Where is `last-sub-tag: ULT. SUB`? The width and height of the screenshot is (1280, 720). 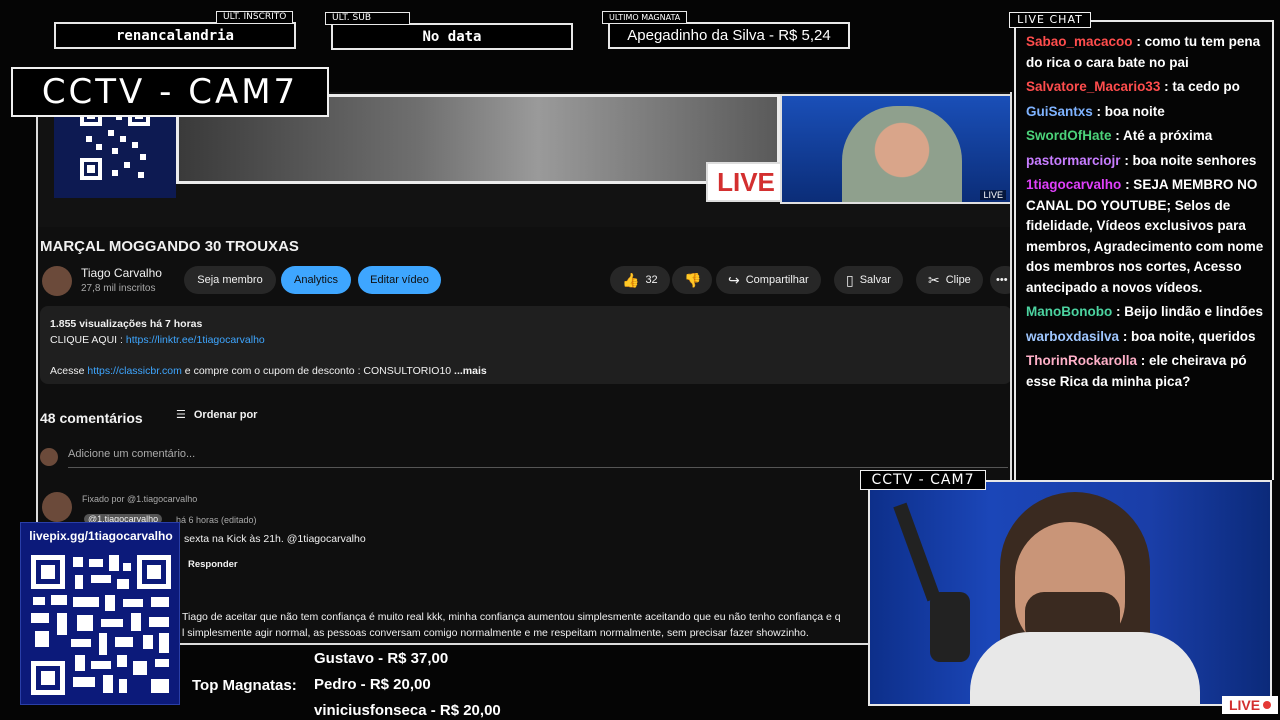 last-sub-tag: ULT. SUB is located at coordinates (367, 18).